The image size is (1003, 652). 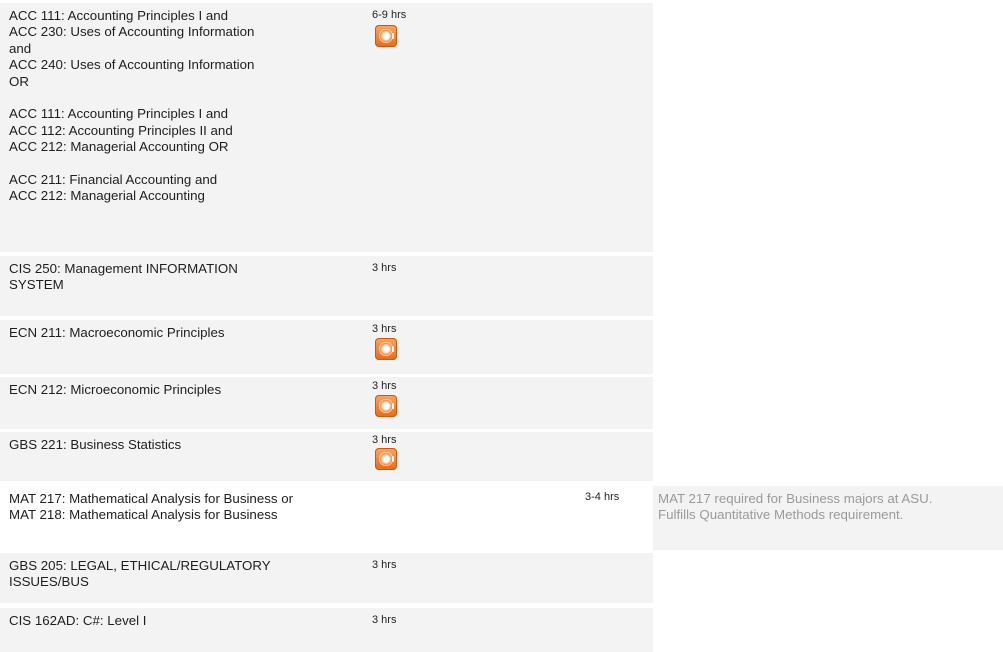 I want to click on course-title: CIS 162AD: C#: Level I, so click(x=78, y=620).